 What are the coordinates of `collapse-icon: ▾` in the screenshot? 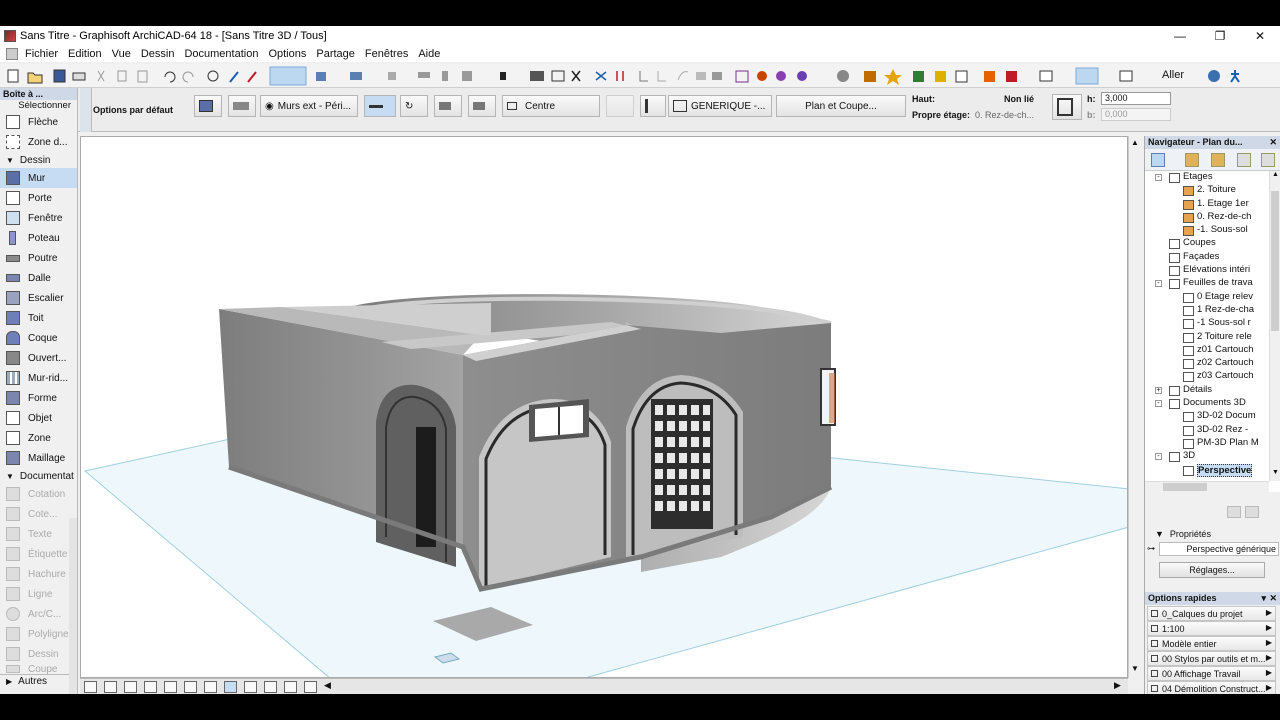 It's located at (1263, 598).